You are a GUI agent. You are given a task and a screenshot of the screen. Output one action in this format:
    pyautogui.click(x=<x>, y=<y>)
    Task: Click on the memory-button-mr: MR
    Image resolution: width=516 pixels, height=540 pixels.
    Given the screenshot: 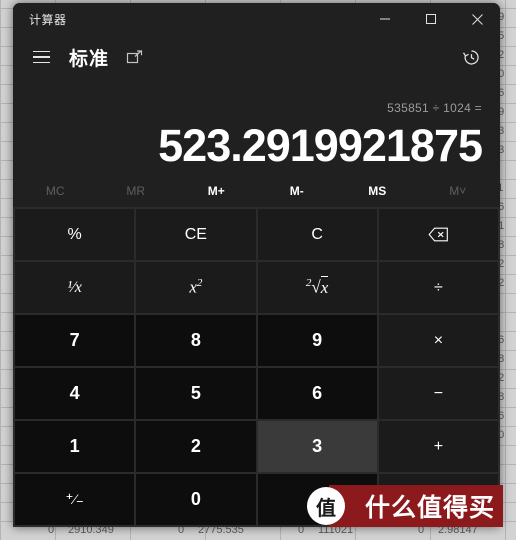 What is the action you would take?
    pyautogui.click(x=136, y=191)
    